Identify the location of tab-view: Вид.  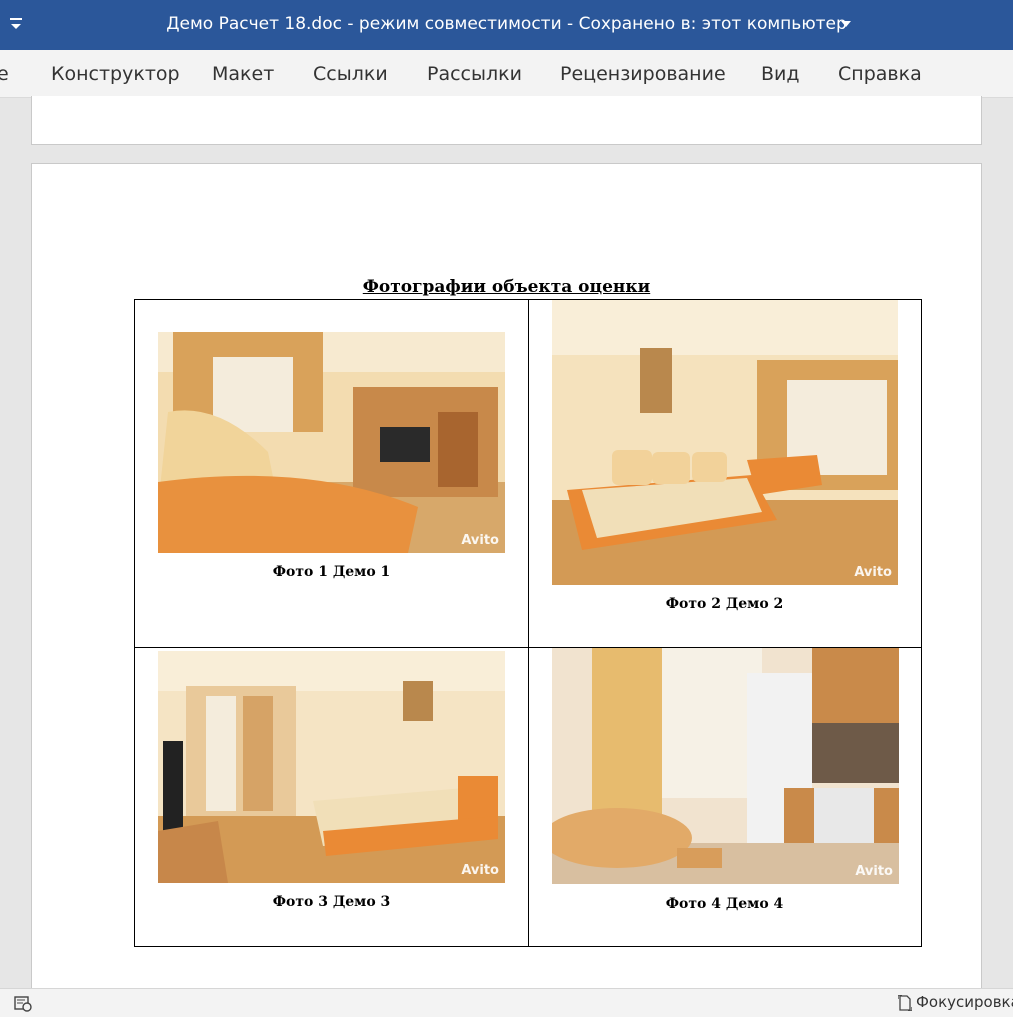
(780, 74).